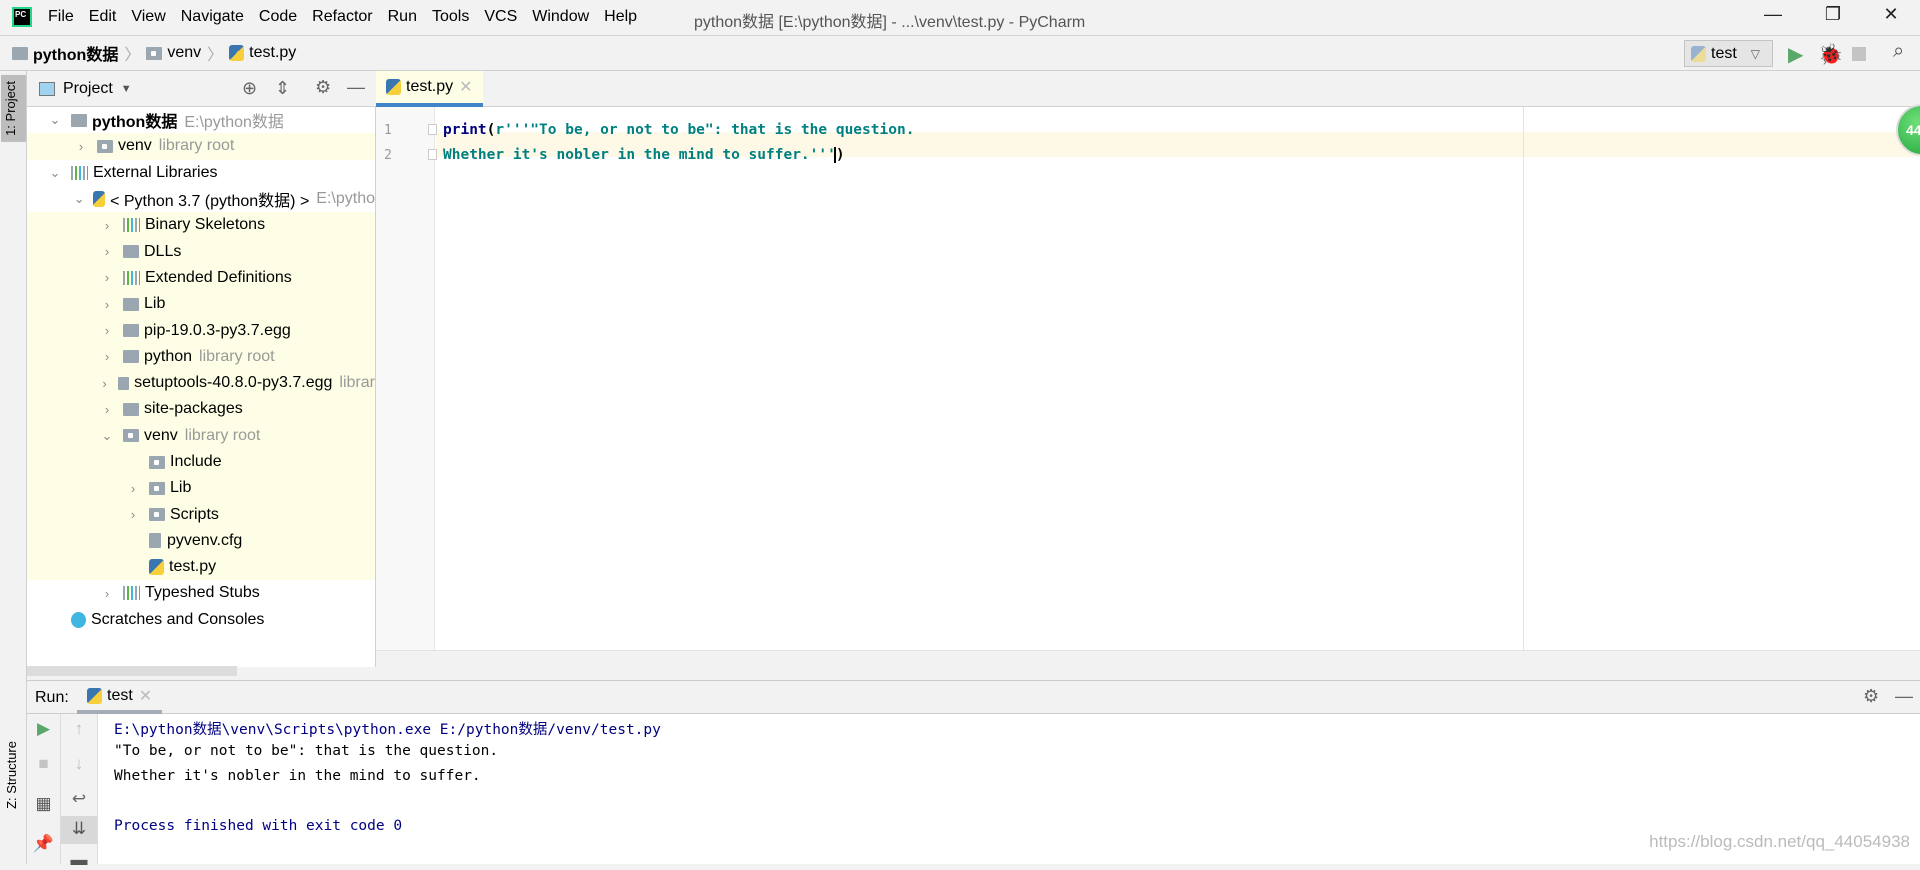 Image resolution: width=1920 pixels, height=870 pixels. Describe the element at coordinates (201, 435) in the screenshot. I see `tree-item: ⌄ venv library root` at that location.